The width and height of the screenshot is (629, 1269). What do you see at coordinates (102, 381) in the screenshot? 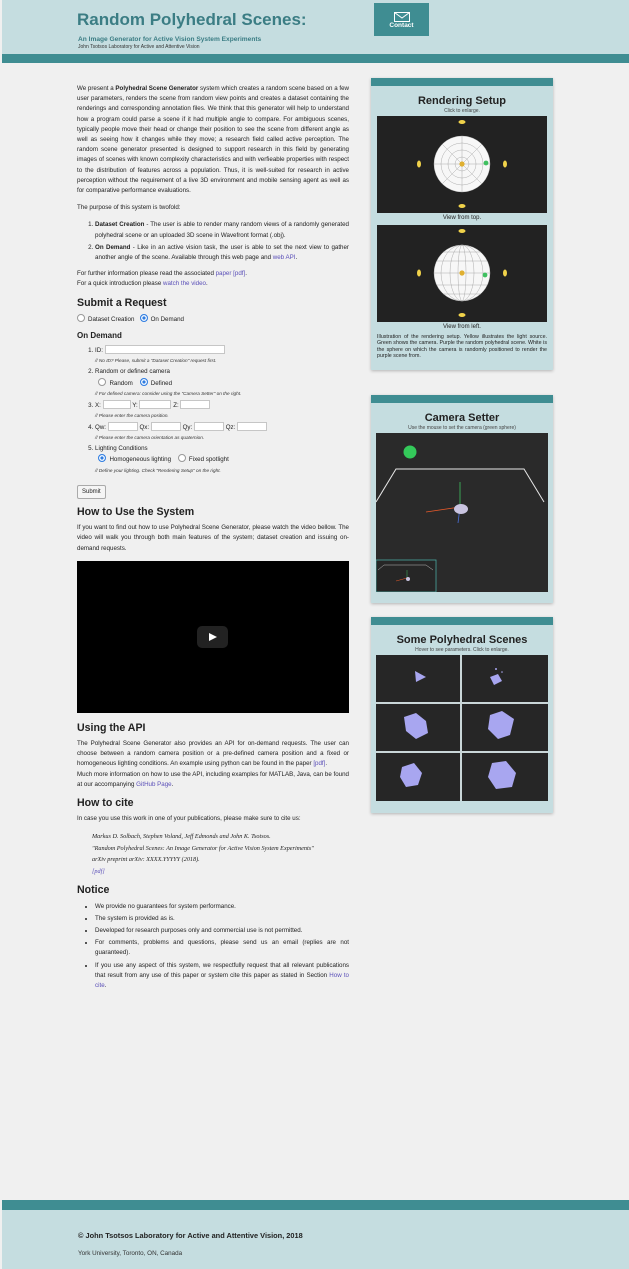
I see `camera-random-radio` at bounding box center [102, 381].